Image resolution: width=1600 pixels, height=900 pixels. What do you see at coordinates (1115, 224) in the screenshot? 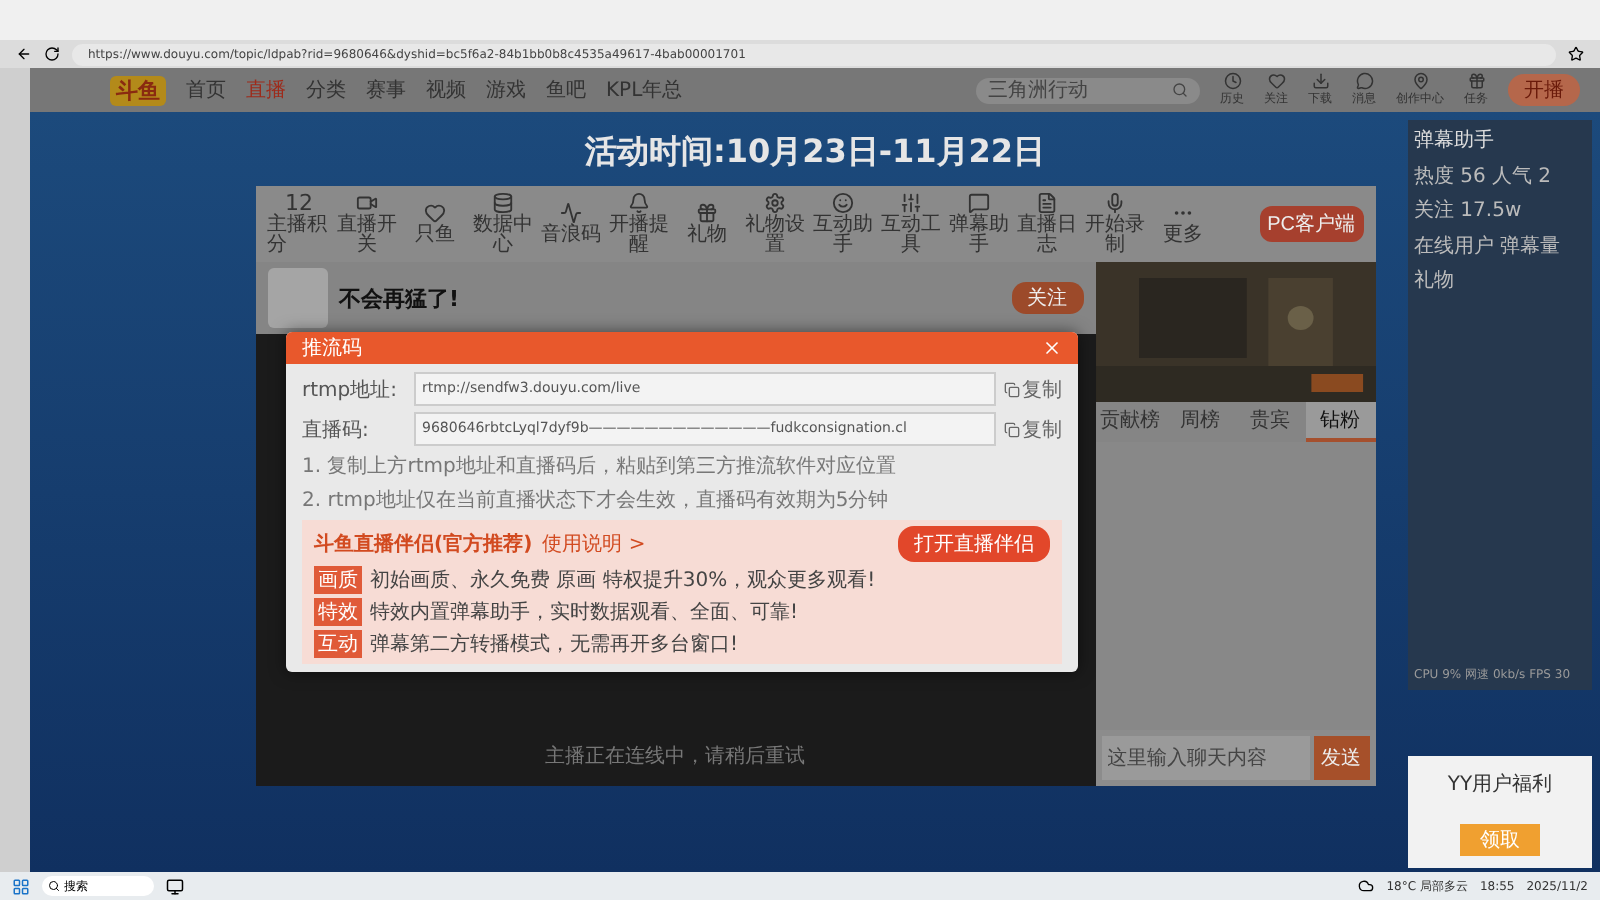
I see `tool-button: 开始录制` at bounding box center [1115, 224].